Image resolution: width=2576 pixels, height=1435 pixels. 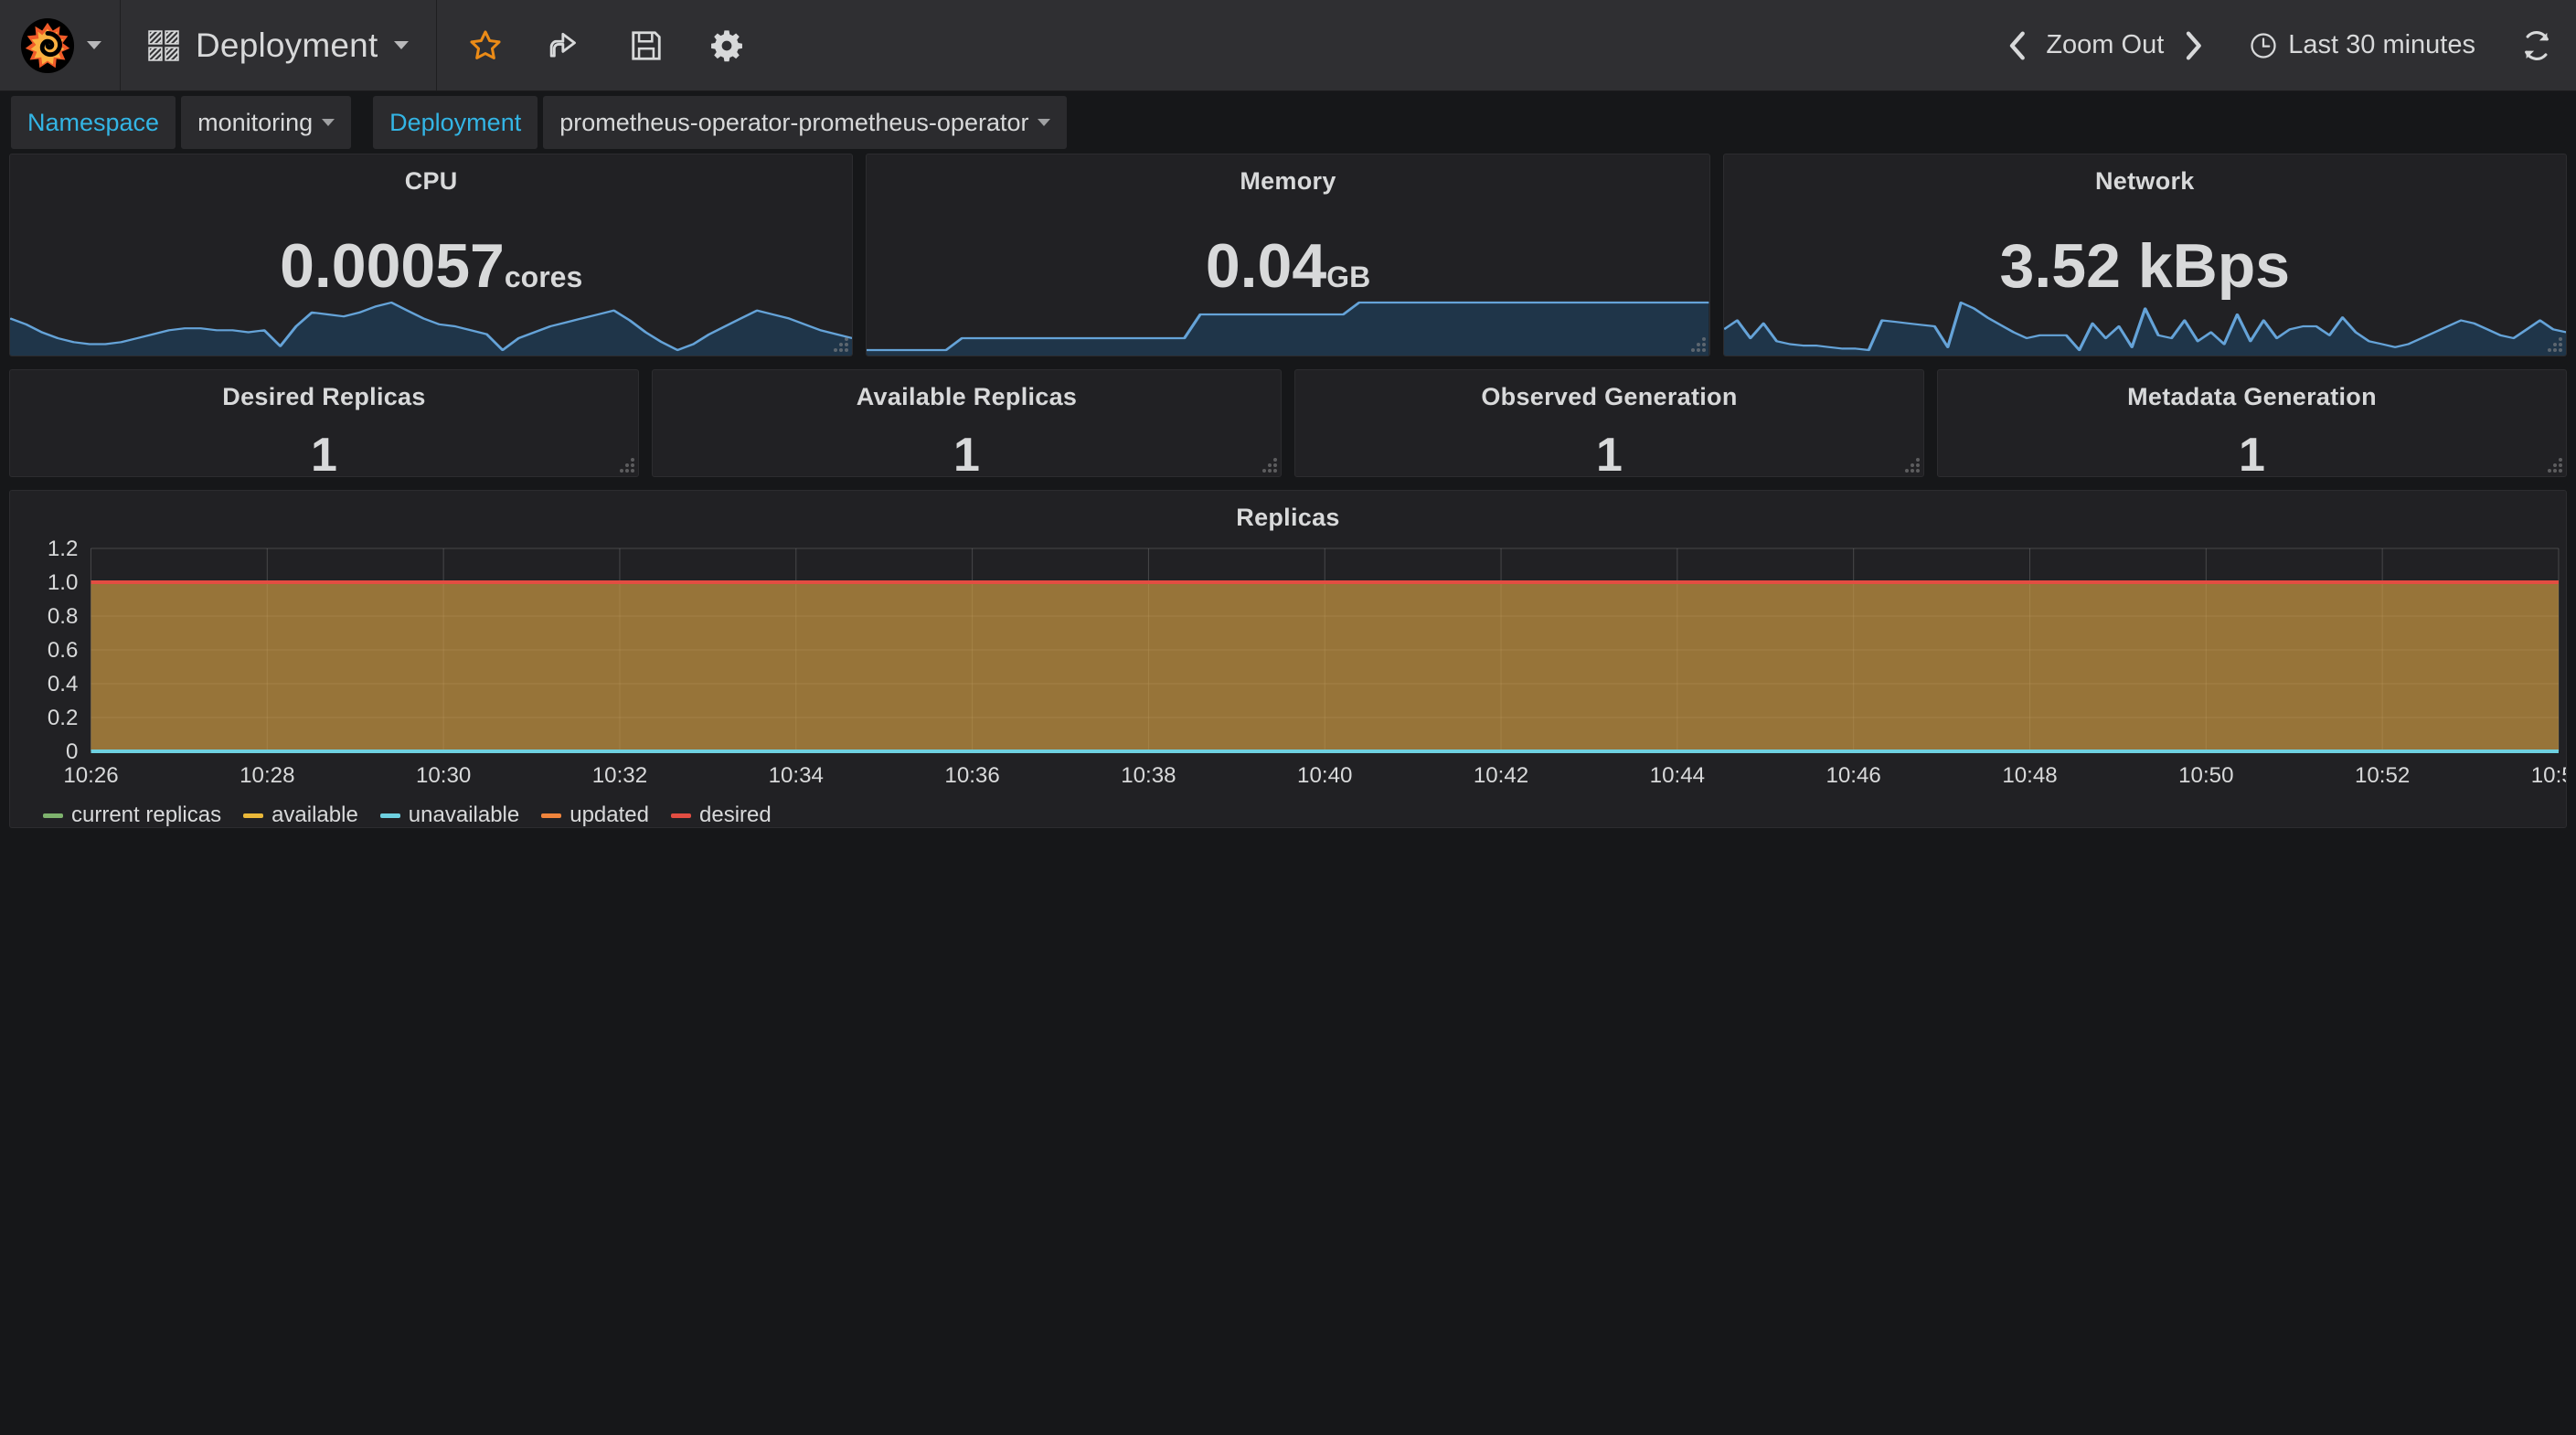 I want to click on svg-text: 0.8, so click(x=63, y=616).